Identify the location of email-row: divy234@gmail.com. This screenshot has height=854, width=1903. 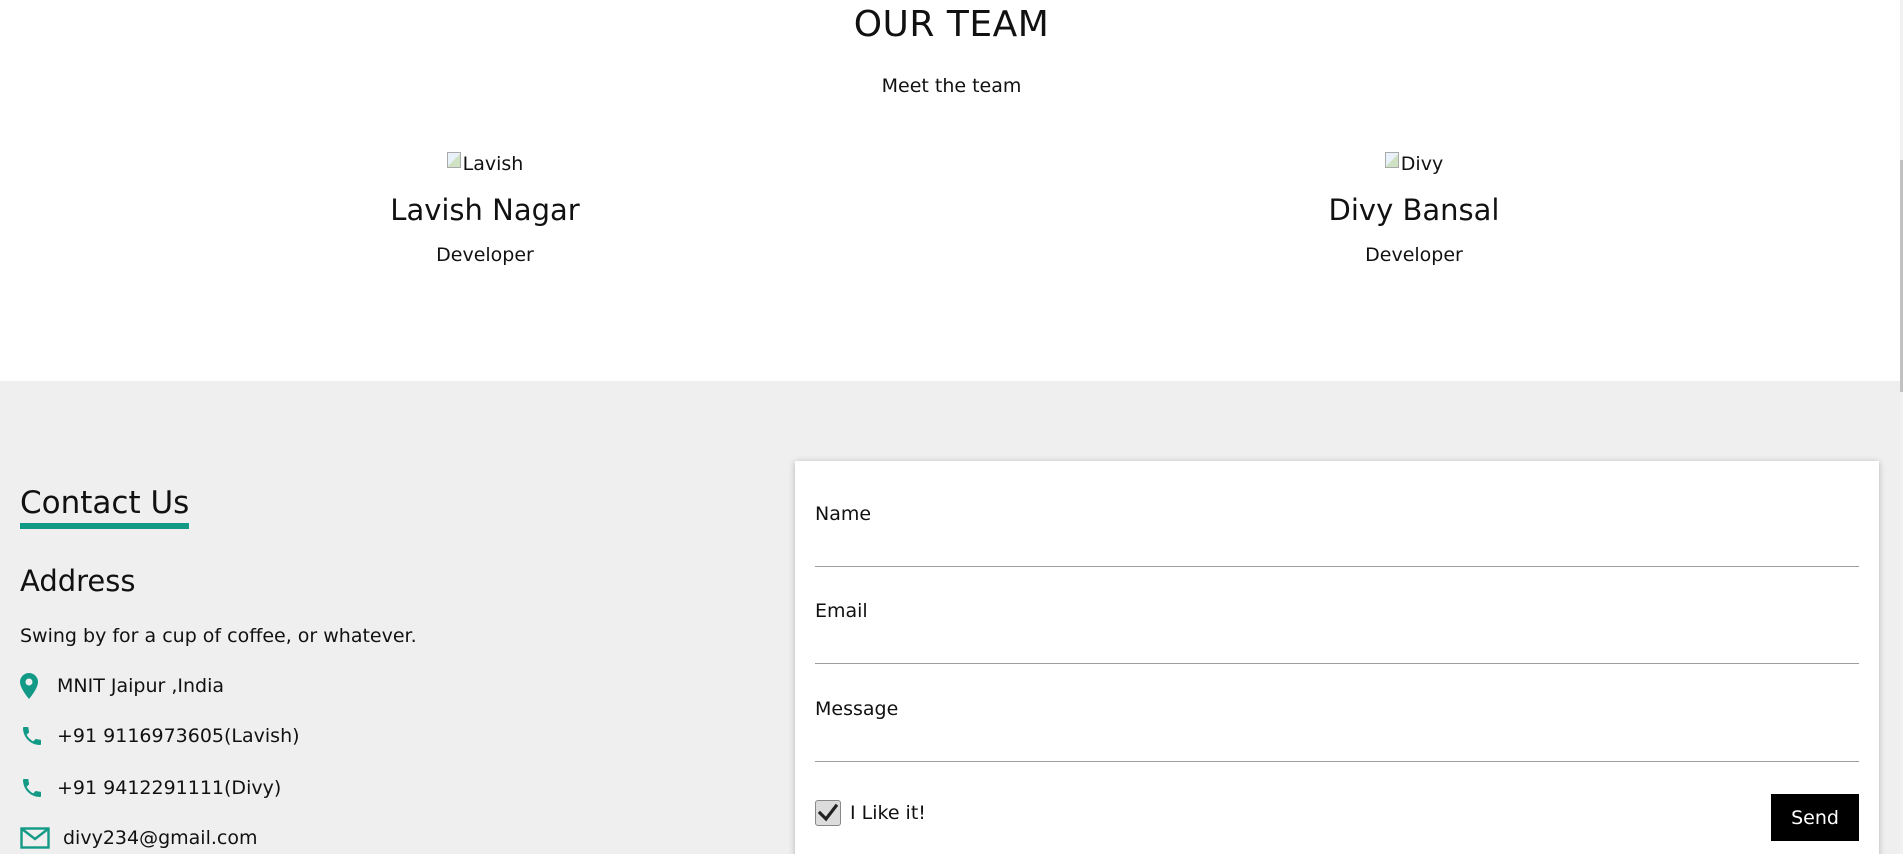
(138, 838).